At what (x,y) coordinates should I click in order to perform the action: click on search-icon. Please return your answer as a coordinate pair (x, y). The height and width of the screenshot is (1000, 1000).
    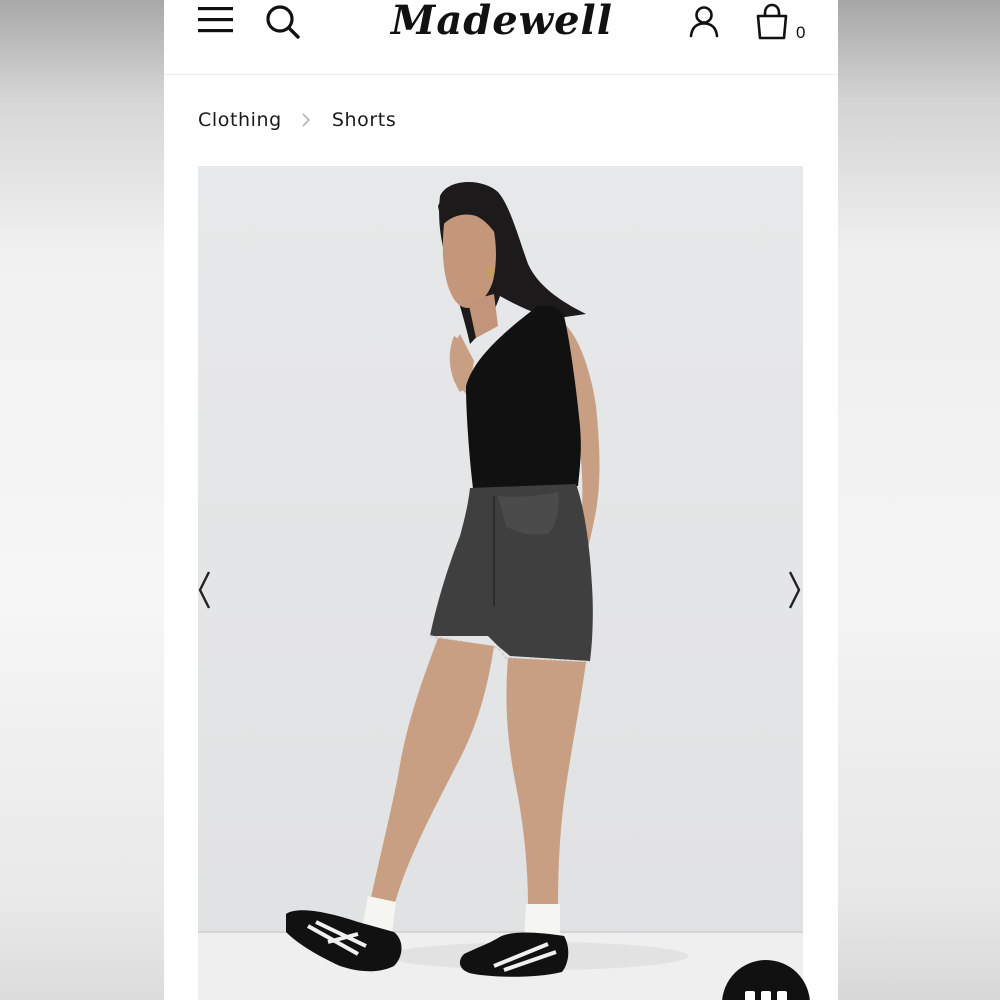
    Looking at the image, I should click on (283, 22).